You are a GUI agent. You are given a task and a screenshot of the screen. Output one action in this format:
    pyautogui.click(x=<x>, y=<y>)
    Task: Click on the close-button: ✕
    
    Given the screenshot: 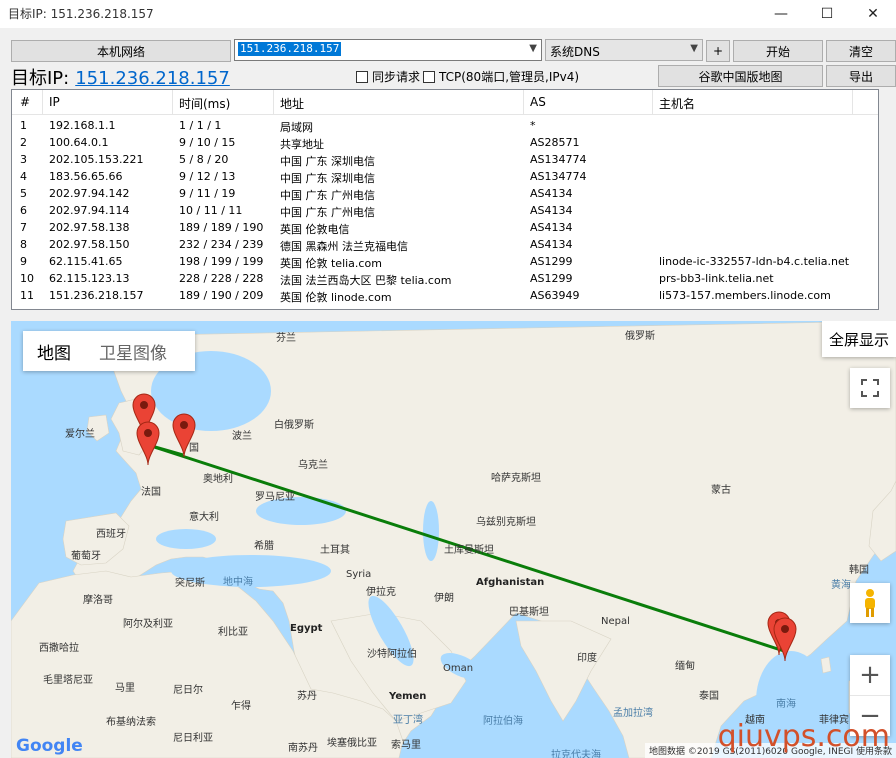 What is the action you would take?
    pyautogui.click(x=873, y=14)
    